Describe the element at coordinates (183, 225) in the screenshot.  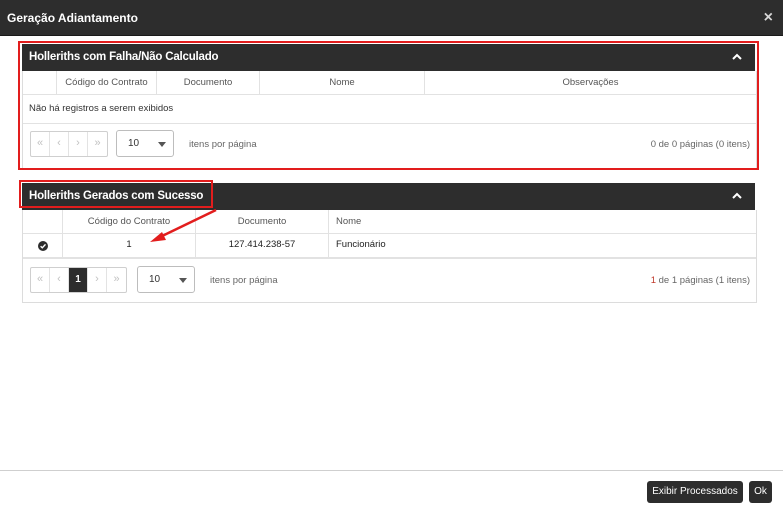
I see `annotation-arrow` at that location.